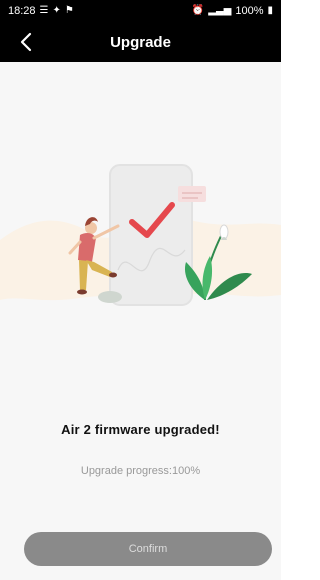 The width and height of the screenshot is (320, 580). I want to click on notification-icon: ☰, so click(44, 10).